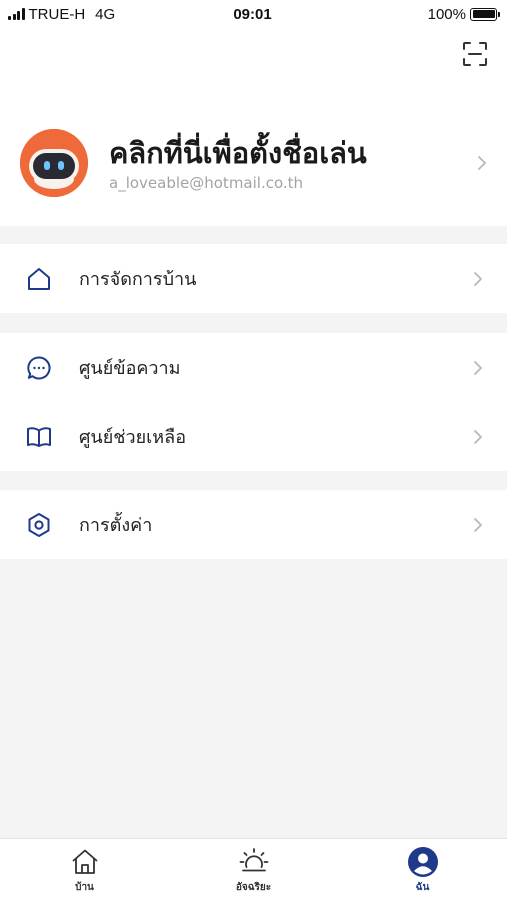  I want to click on user-icon, so click(422, 862).